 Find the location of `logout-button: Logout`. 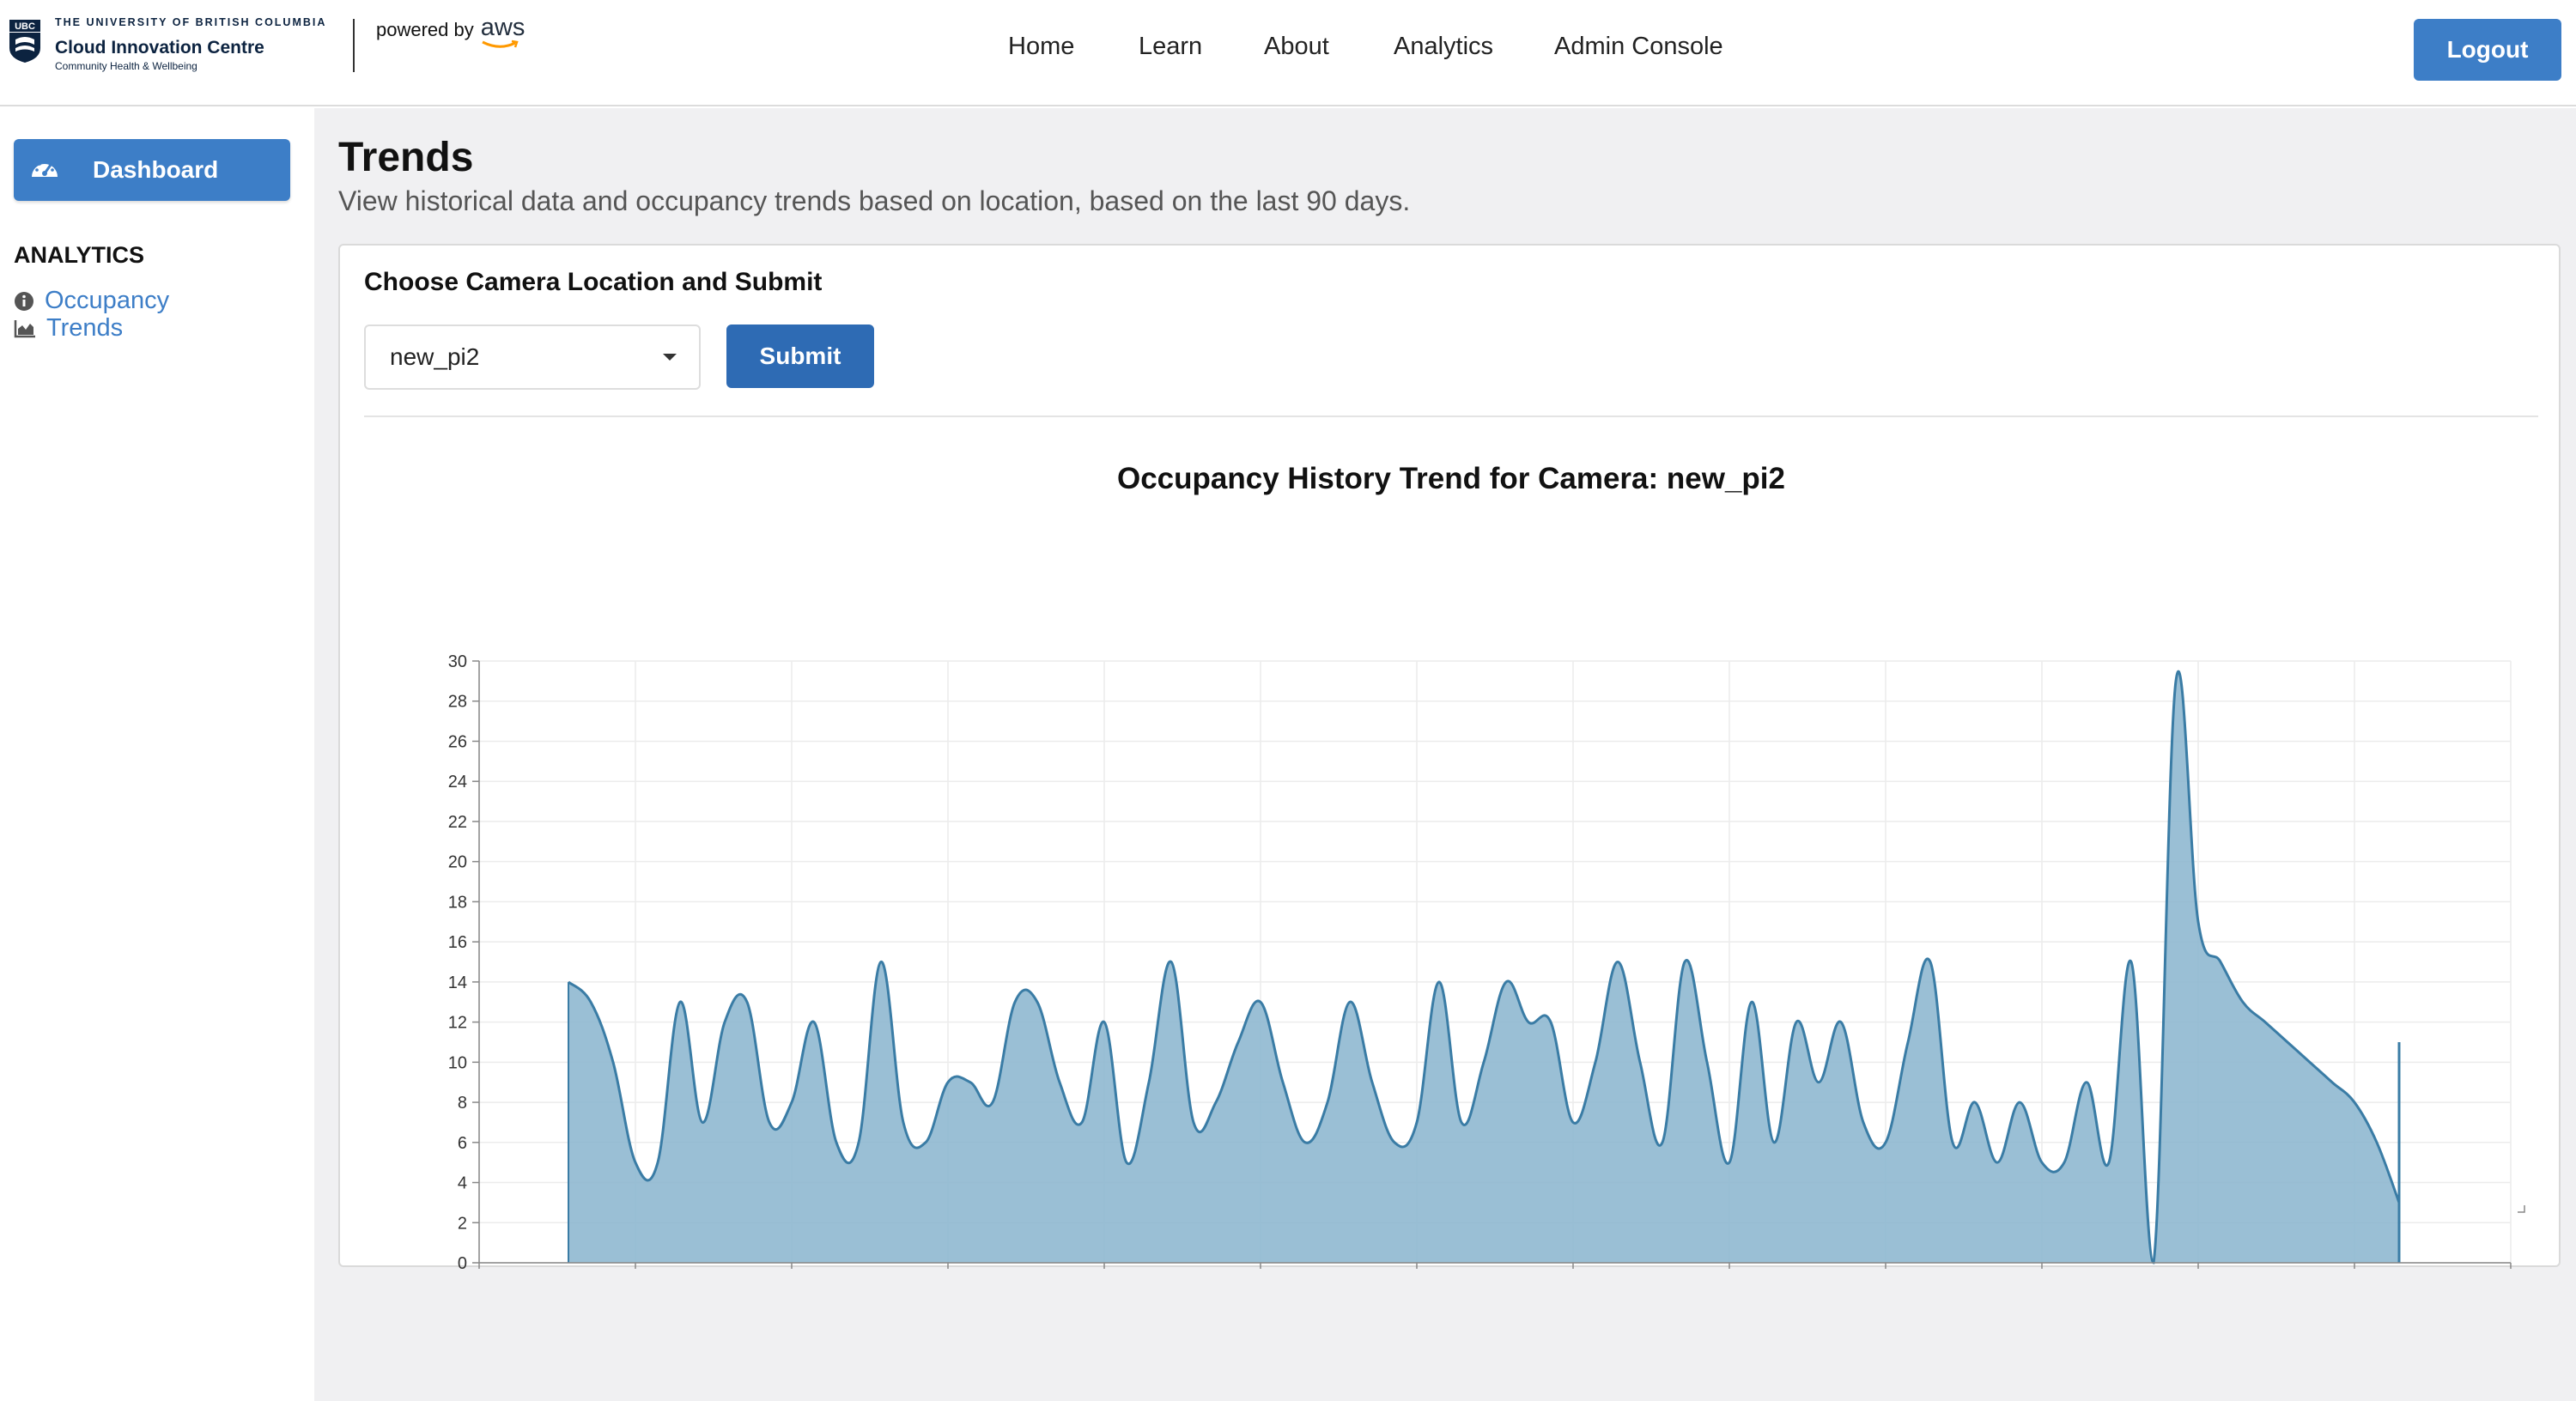

logout-button: Logout is located at coordinates (2487, 50).